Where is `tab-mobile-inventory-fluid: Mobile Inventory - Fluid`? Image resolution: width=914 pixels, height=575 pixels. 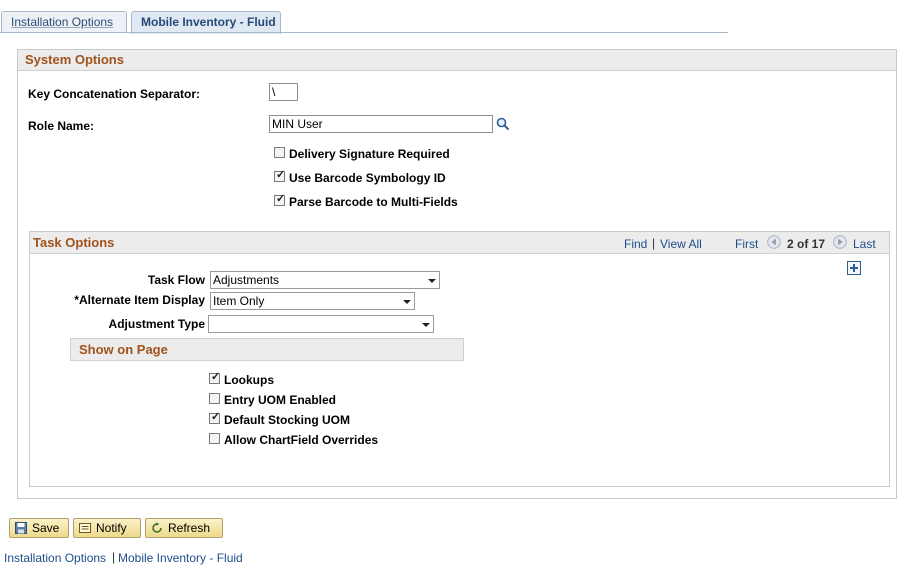 tab-mobile-inventory-fluid: Mobile Inventory - Fluid is located at coordinates (206, 22).